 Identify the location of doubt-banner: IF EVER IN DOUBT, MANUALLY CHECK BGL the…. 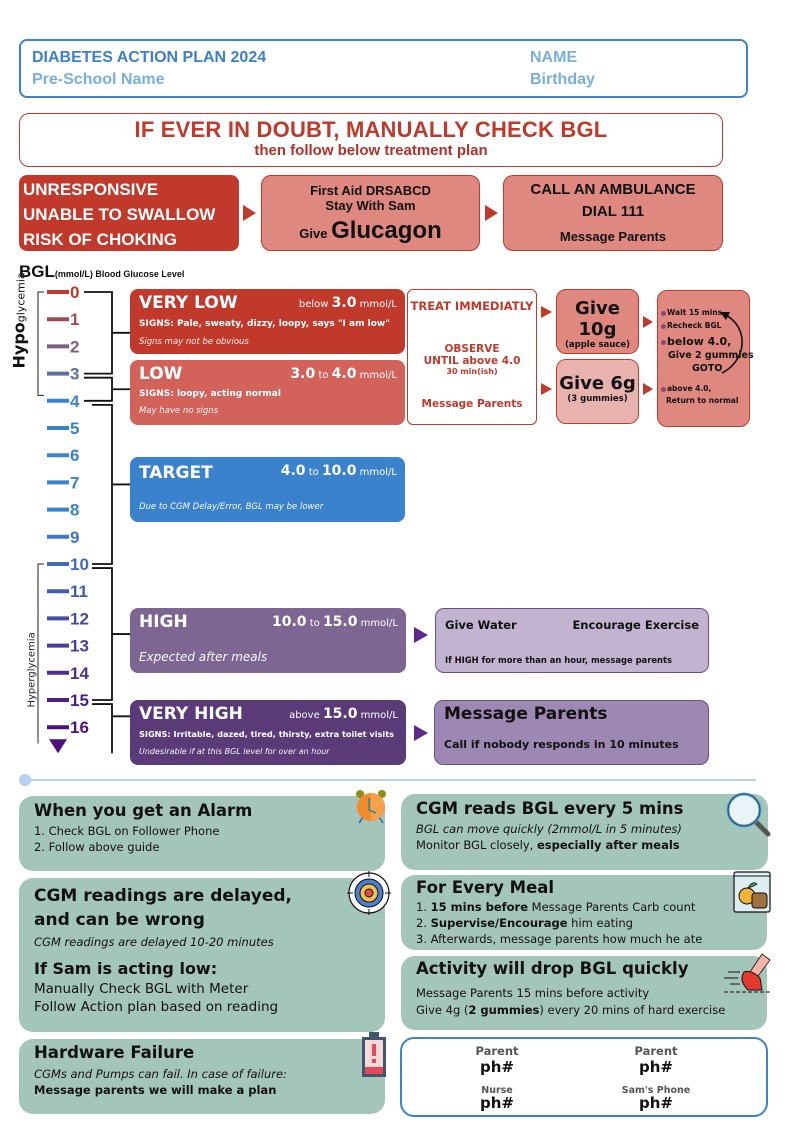
(371, 140).